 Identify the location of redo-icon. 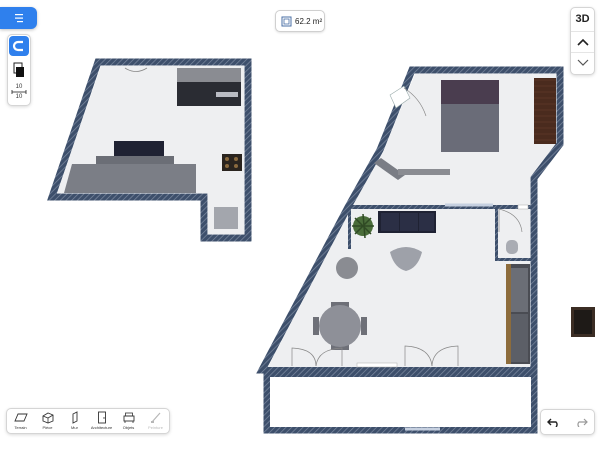
(582, 422).